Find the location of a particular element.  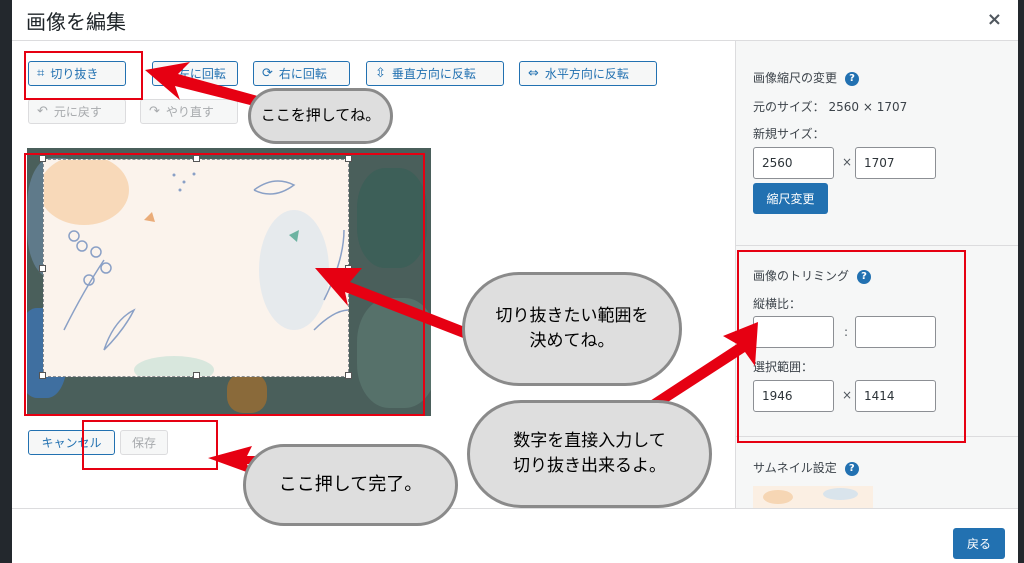

redo-button: ↷ やり直す is located at coordinates (189, 111).